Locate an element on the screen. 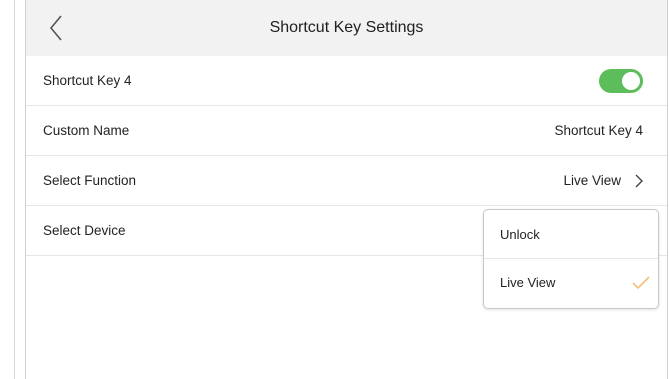 This screenshot has height=379, width=669. select-function-row: Select Function Live View is located at coordinates (346, 181).